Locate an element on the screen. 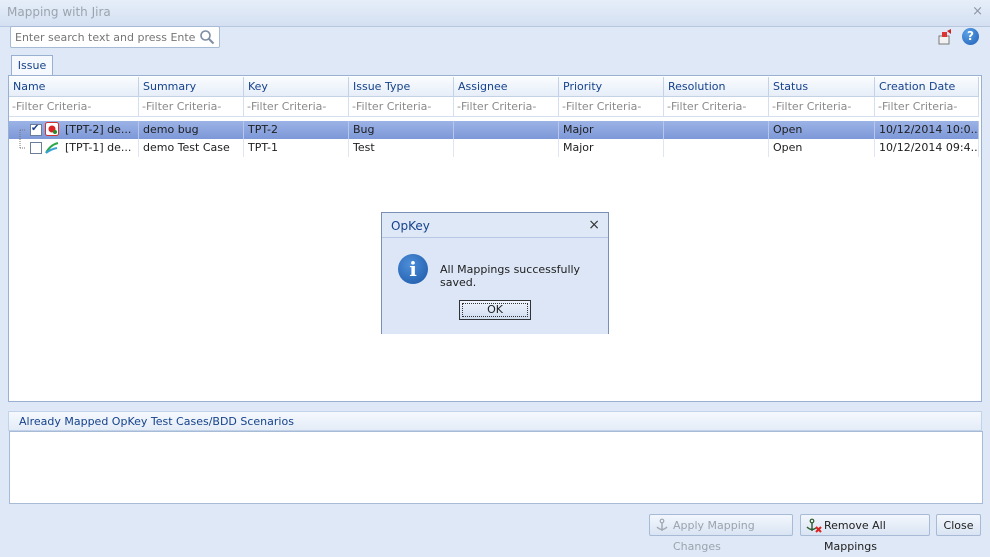 The height and width of the screenshot is (557, 990). ok-button: OK is located at coordinates (495, 310).